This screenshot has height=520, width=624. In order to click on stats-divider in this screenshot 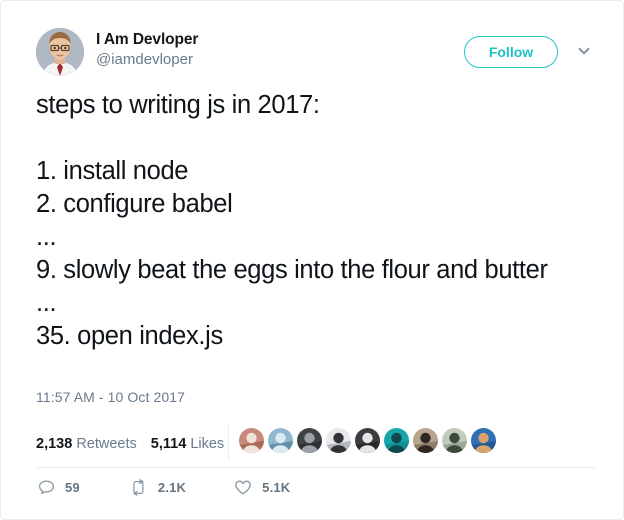, I will do `click(228, 443)`.